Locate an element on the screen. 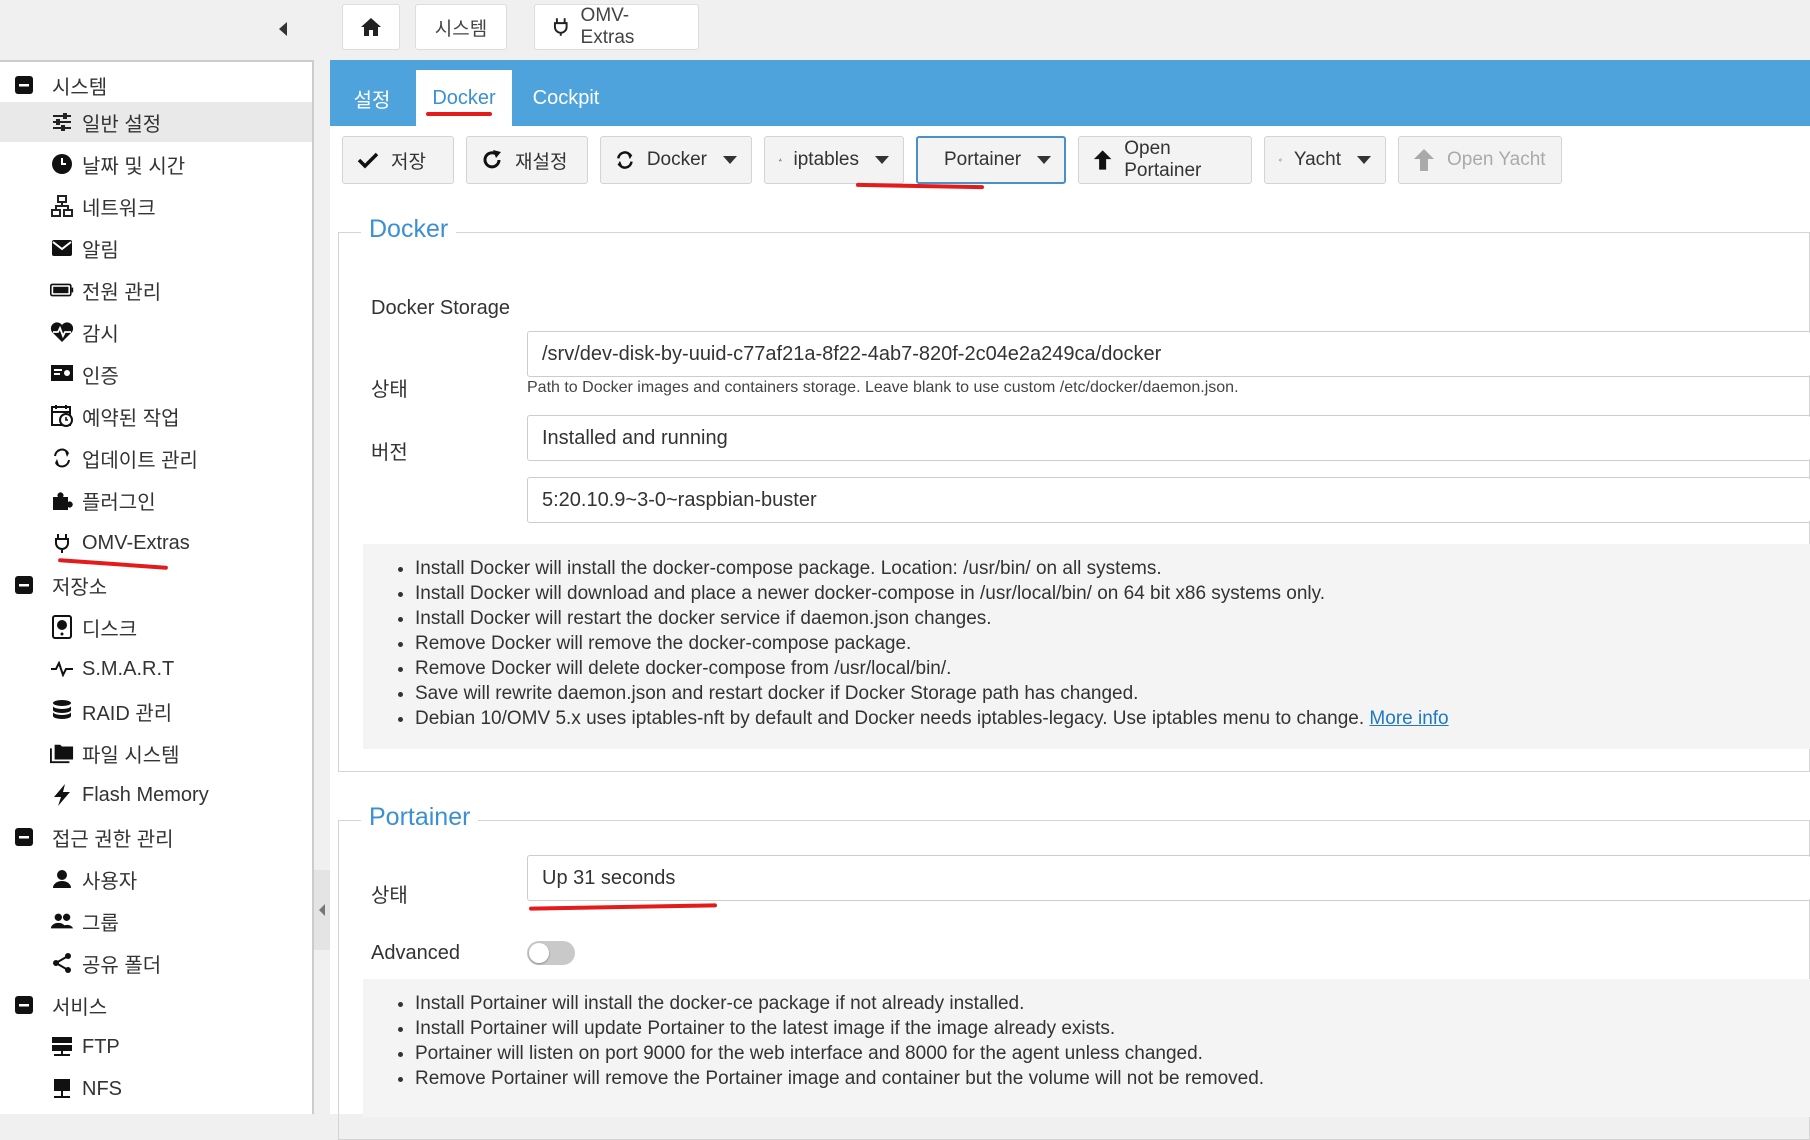 The width and height of the screenshot is (1810, 1140). sidebar-item-network: 네트워크 is located at coordinates (156, 206).